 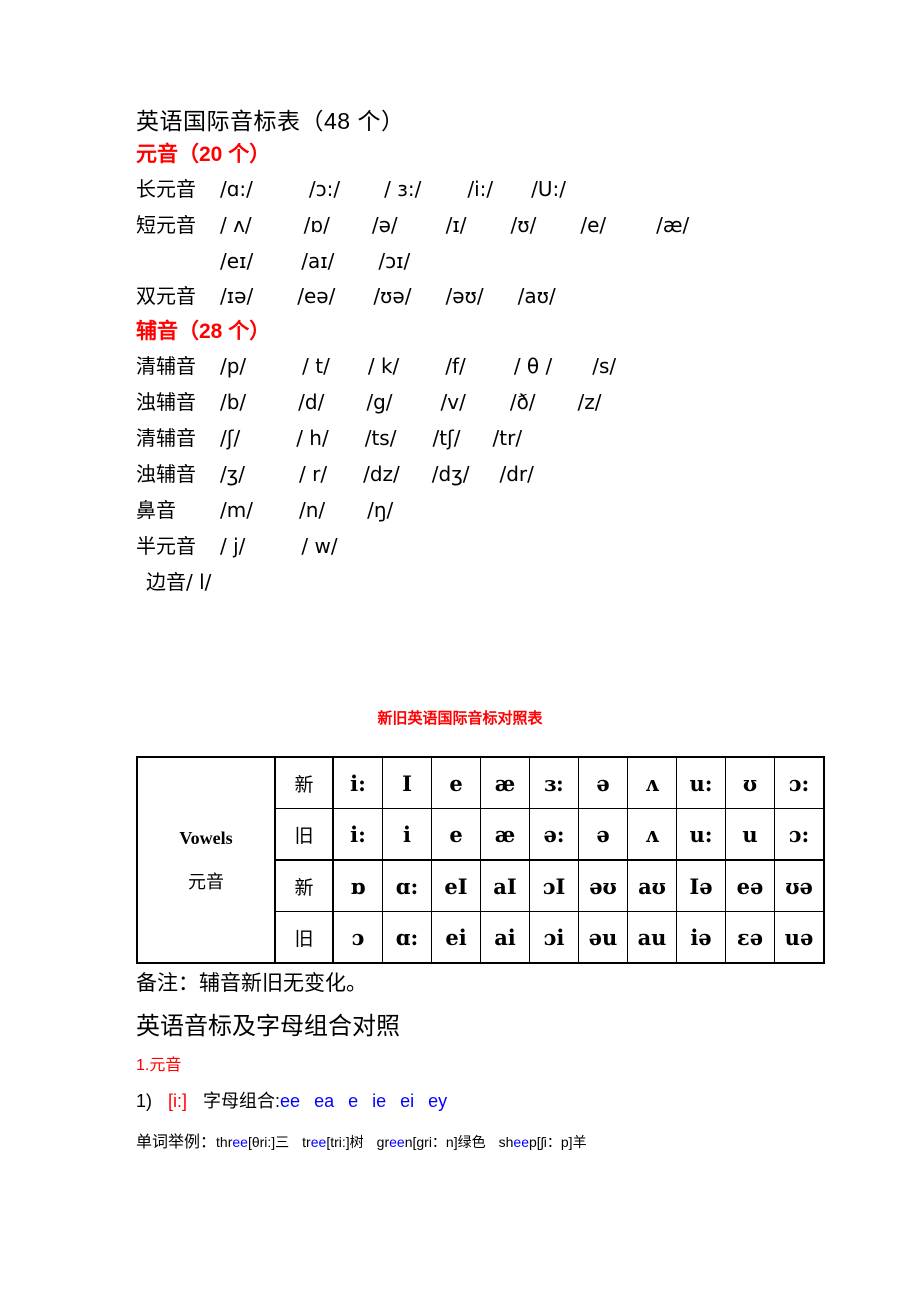 What do you see at coordinates (603, 937) in the screenshot?
I see `cell-r3-c5: əu` at bounding box center [603, 937].